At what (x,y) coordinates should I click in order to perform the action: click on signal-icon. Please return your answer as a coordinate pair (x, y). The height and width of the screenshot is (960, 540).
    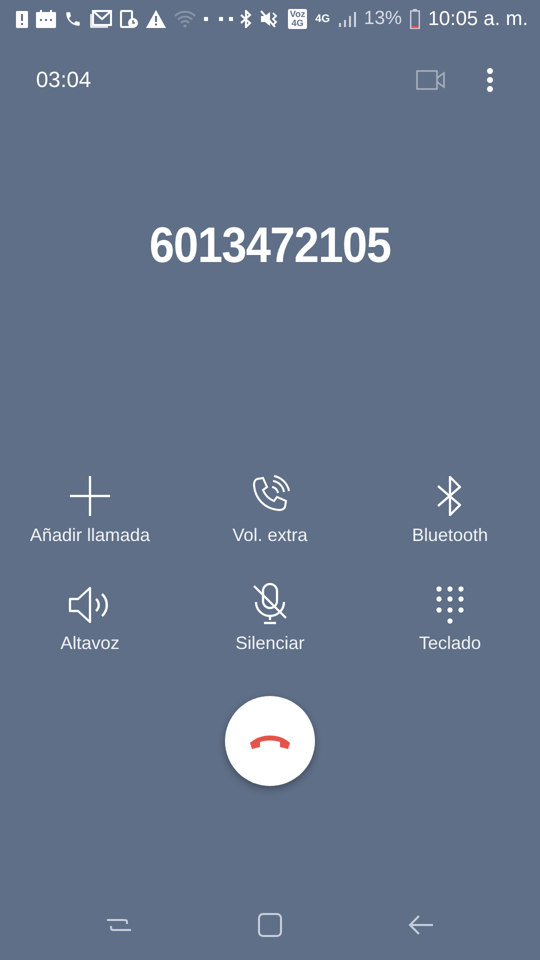
    Looking at the image, I should click on (347, 19).